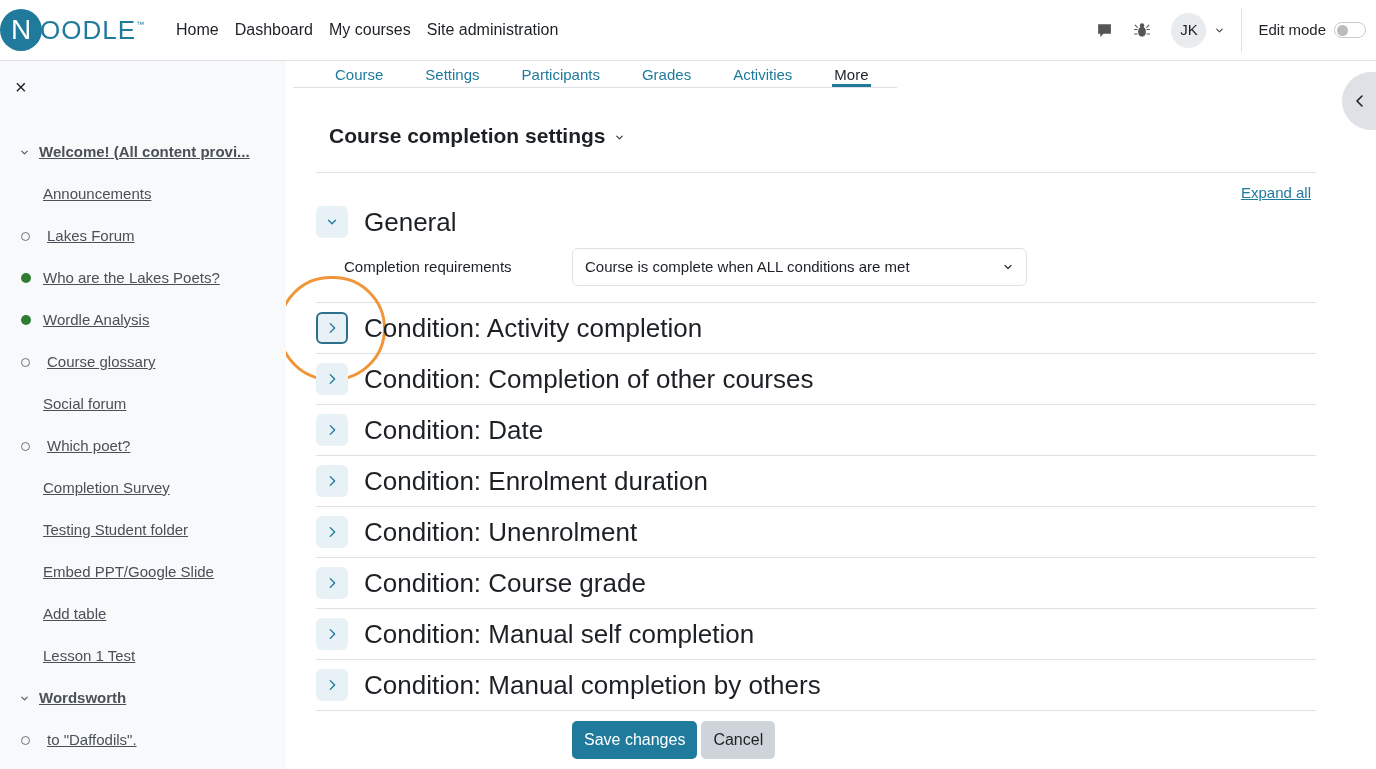  I want to click on activity-link: Completion Survey, so click(106, 488).